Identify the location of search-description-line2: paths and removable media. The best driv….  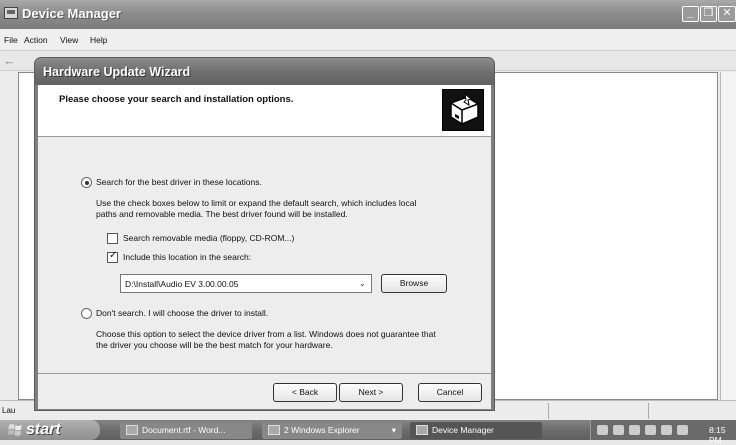
(222, 214).